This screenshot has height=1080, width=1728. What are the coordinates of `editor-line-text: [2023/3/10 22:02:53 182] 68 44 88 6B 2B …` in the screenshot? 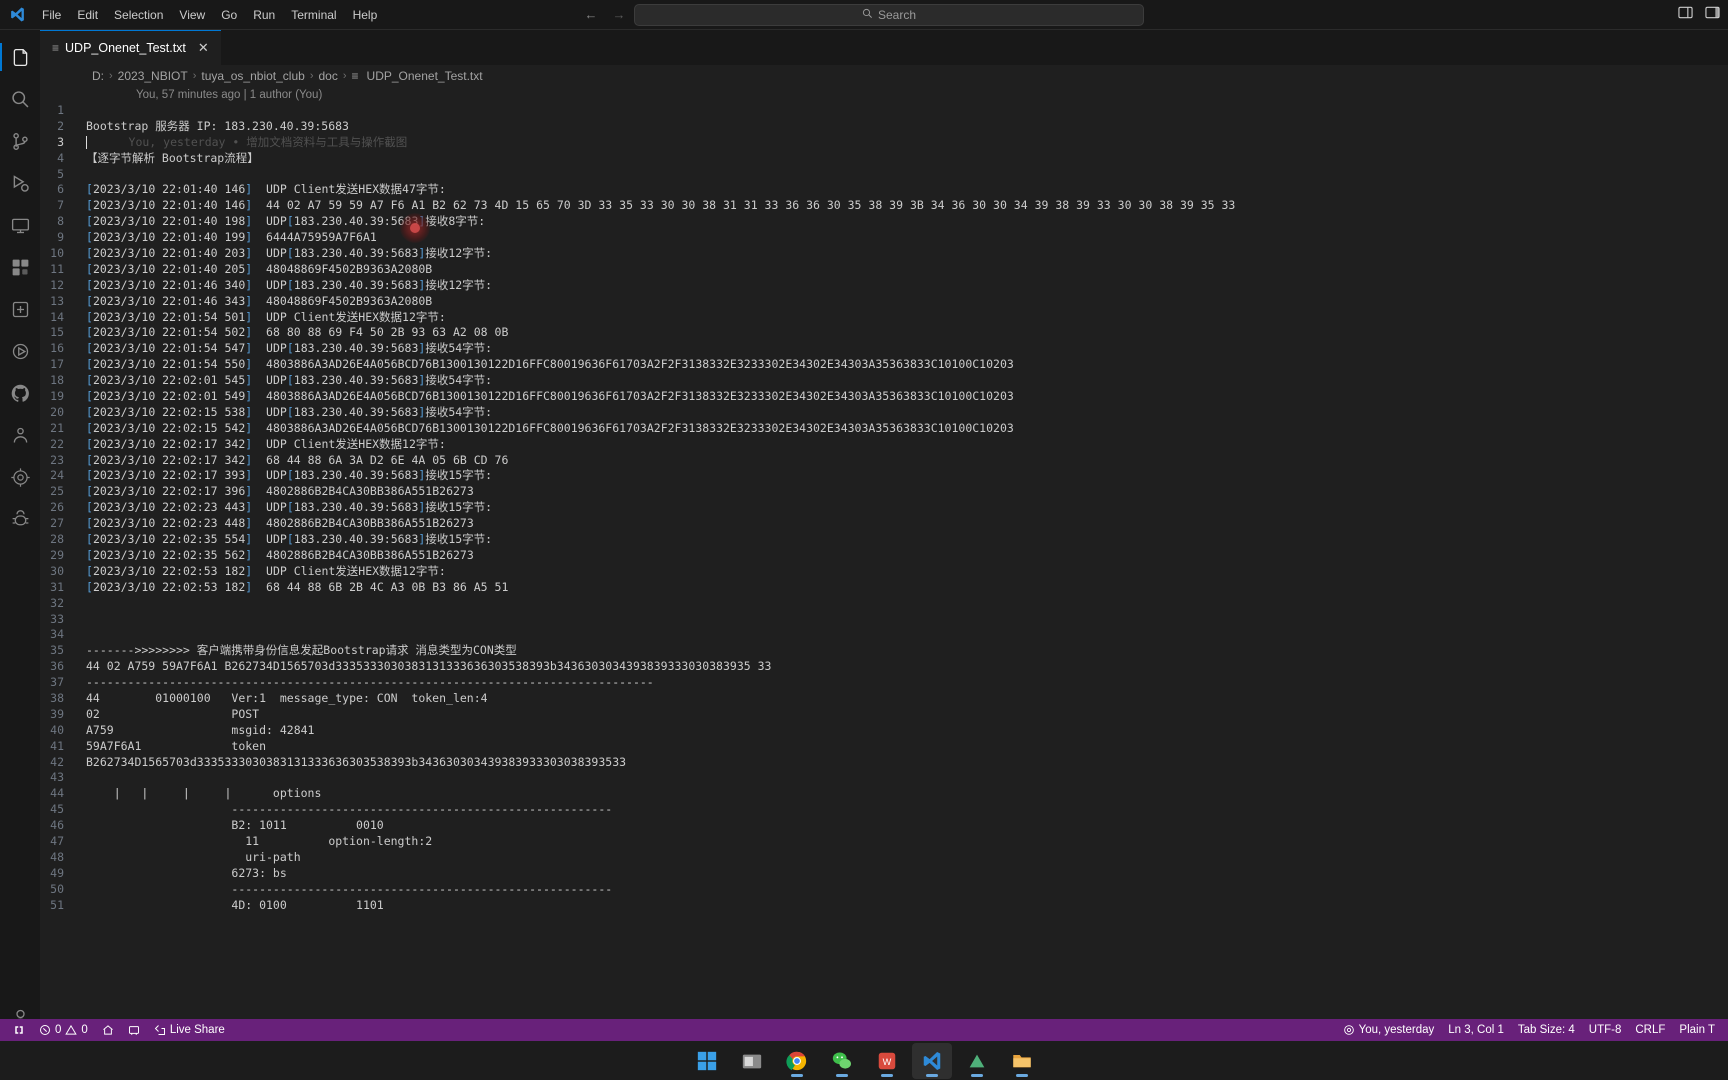 It's located at (297, 588).